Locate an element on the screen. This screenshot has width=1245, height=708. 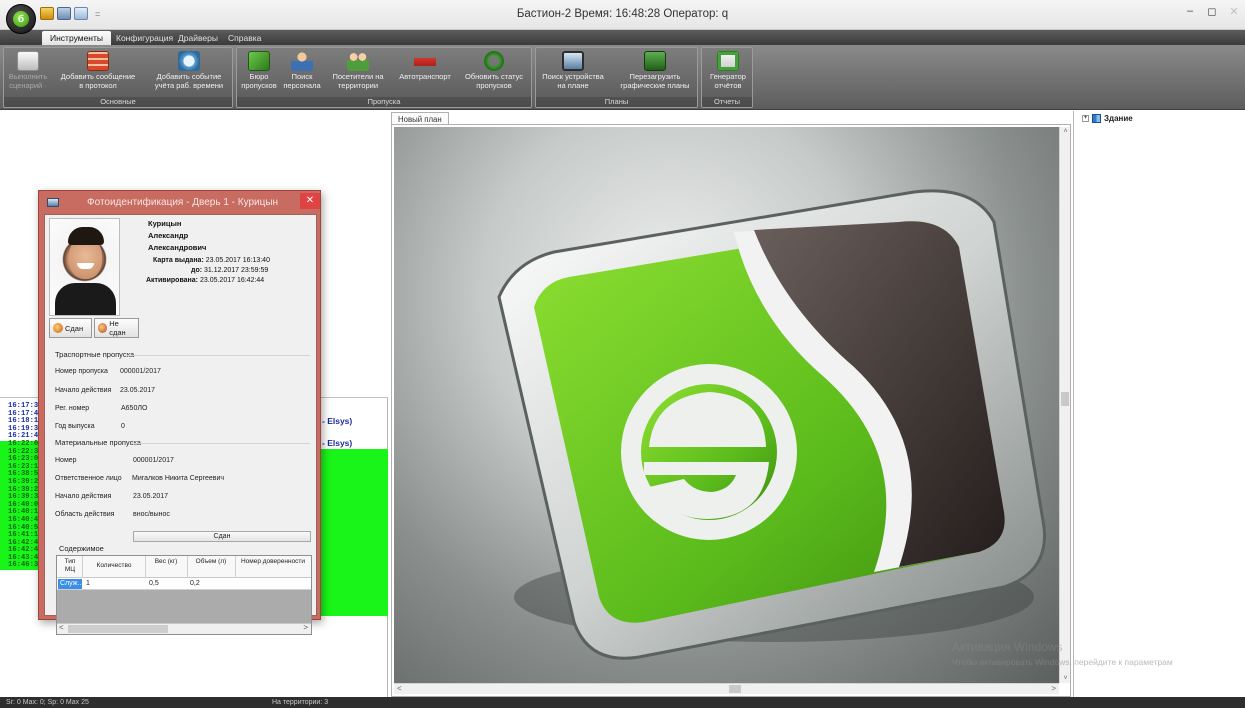
person-photo is located at coordinates (84, 267).